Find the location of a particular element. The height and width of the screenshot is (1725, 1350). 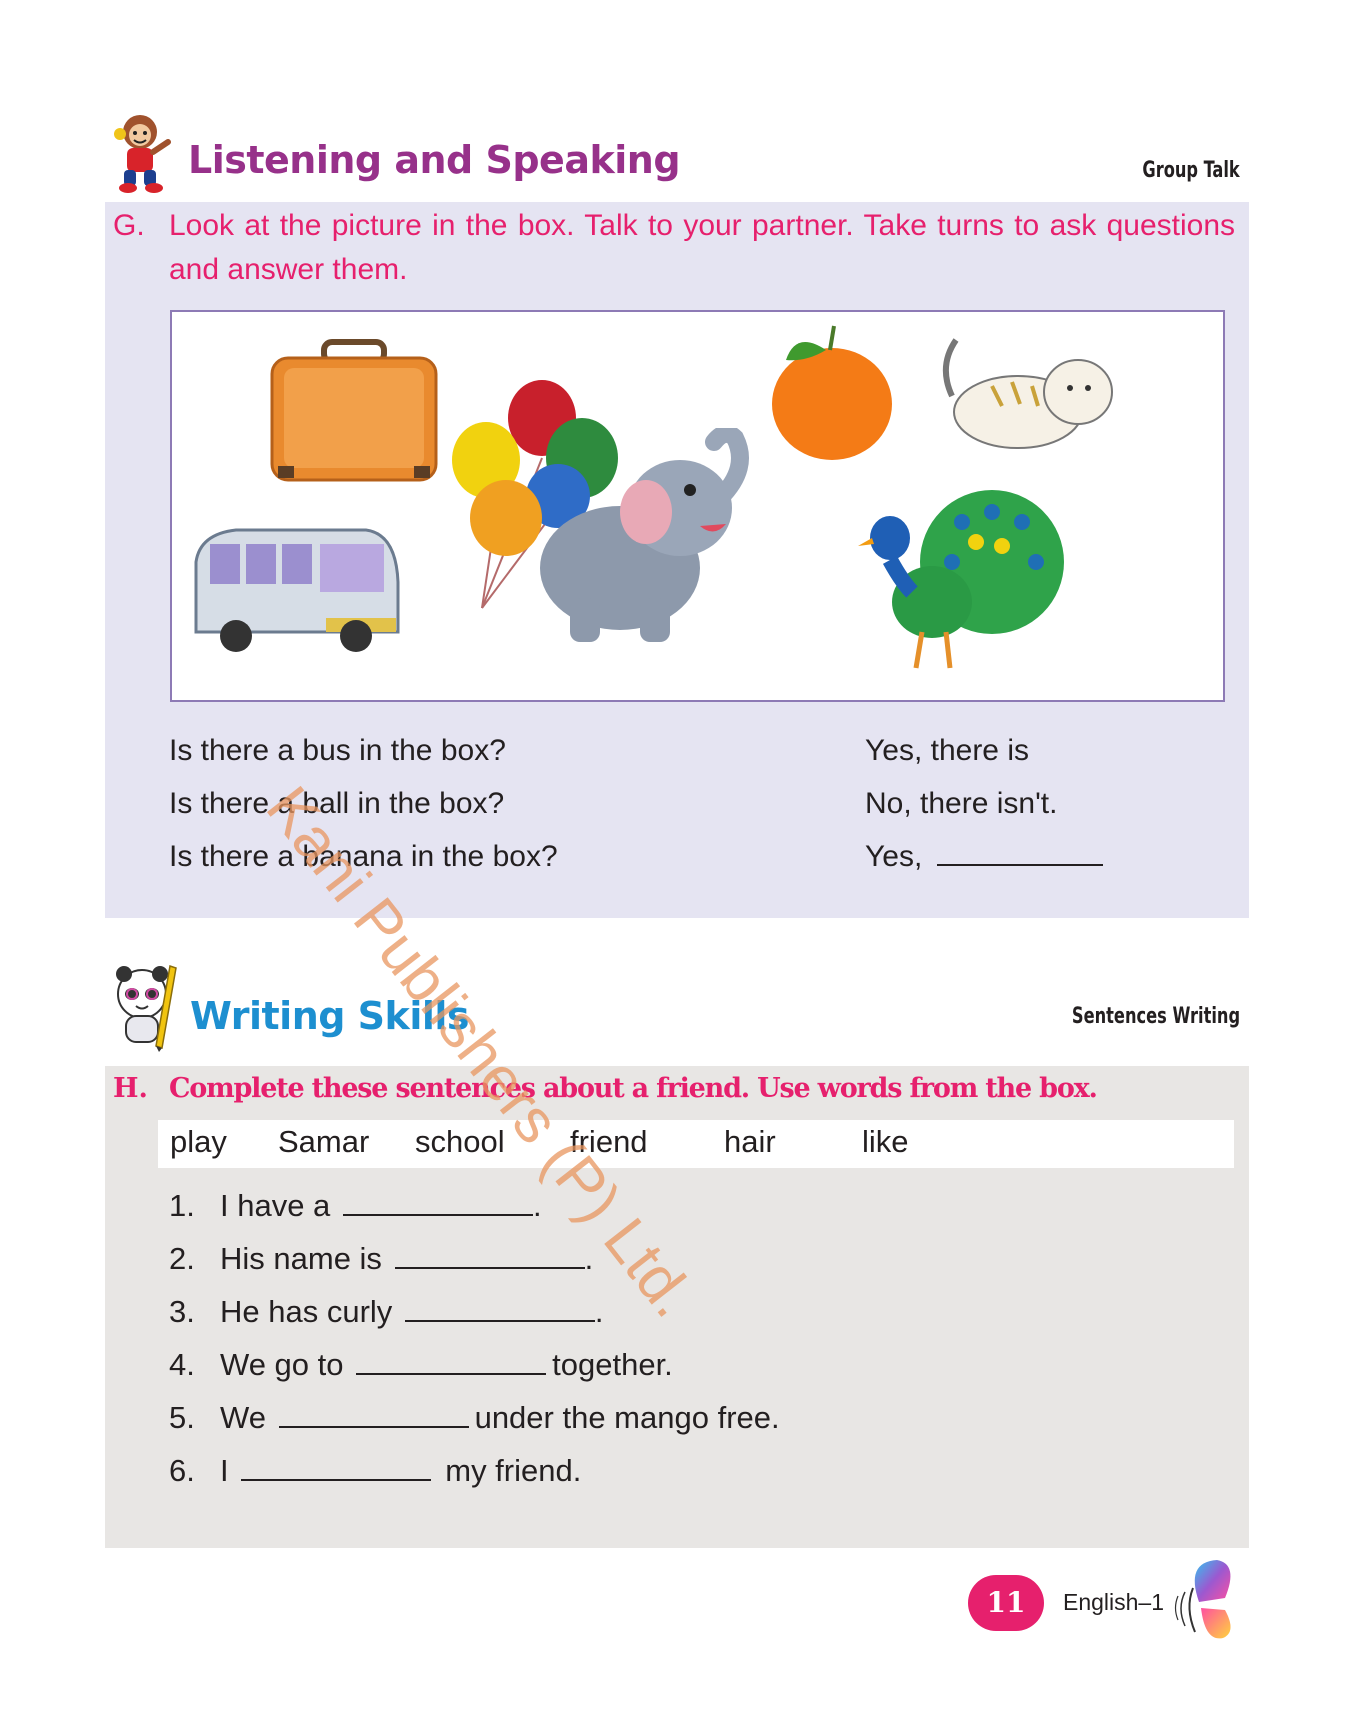

item-text-before: His name is is located at coordinates (301, 1258).